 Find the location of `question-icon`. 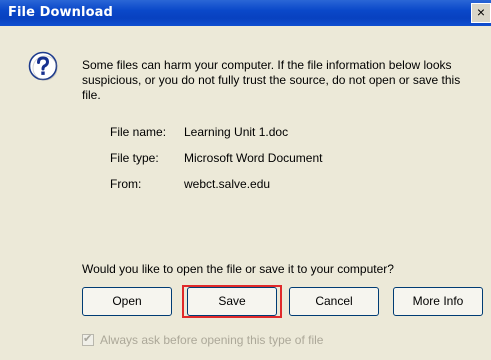

question-icon is located at coordinates (43, 66).